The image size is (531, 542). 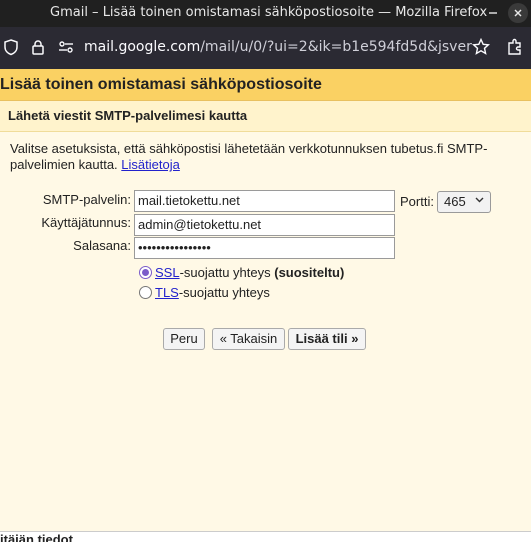 What do you see at coordinates (327, 339) in the screenshot?
I see `add-account-button: Lisää tili »` at bounding box center [327, 339].